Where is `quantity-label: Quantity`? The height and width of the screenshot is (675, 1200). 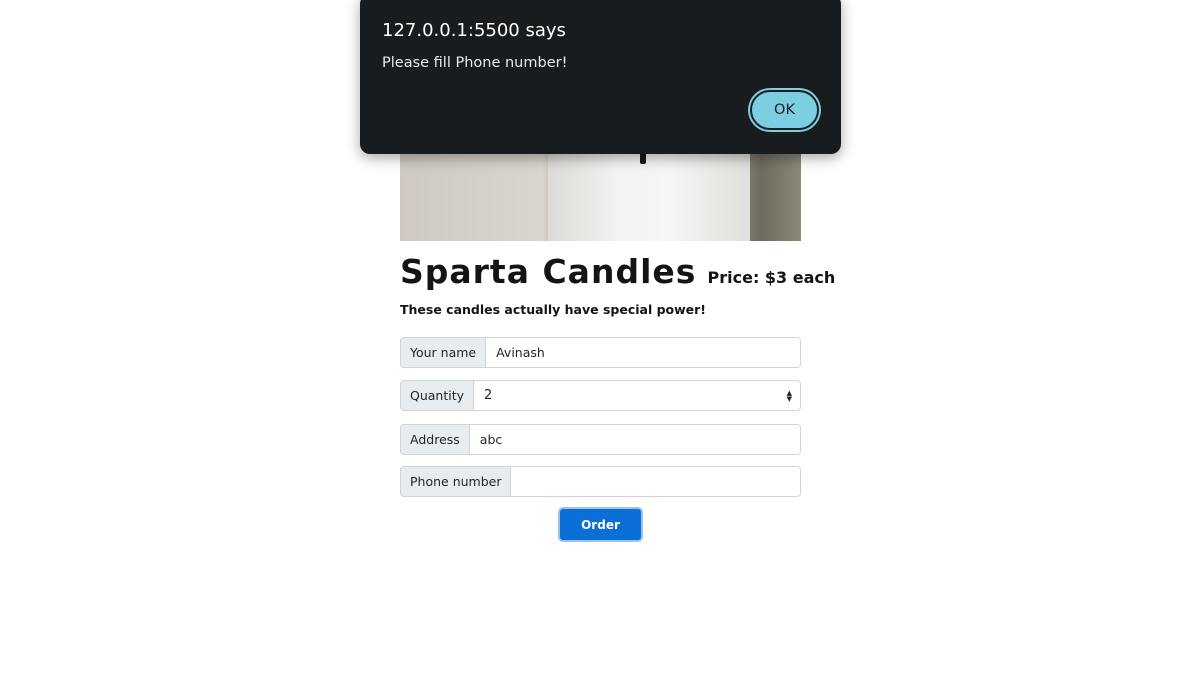
quantity-label: Quantity is located at coordinates (438, 395).